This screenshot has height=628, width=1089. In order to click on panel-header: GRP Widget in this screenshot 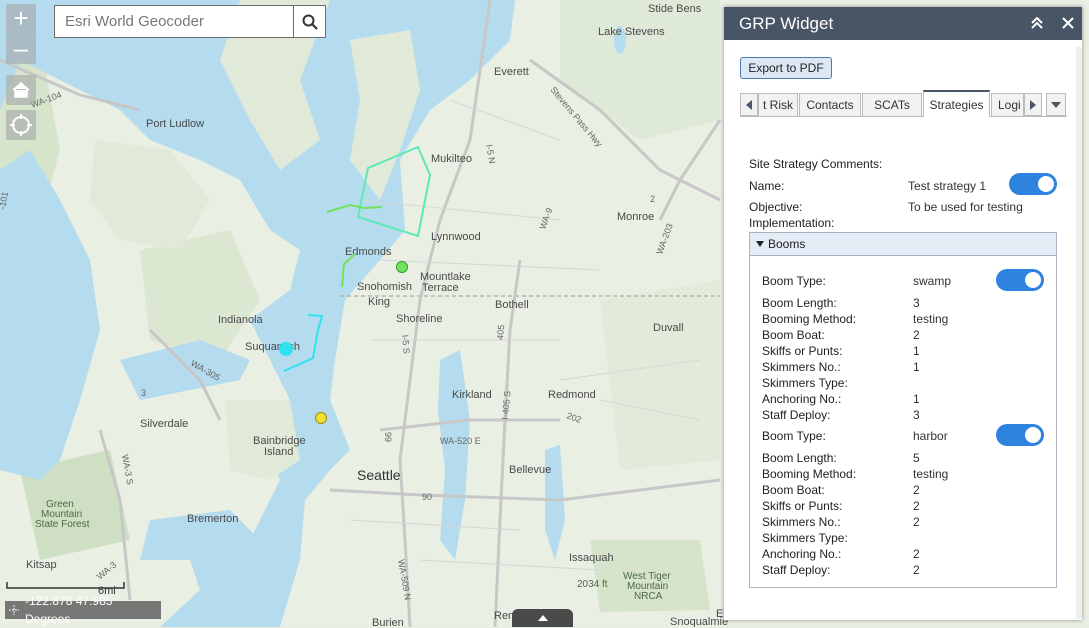, I will do `click(903, 23)`.